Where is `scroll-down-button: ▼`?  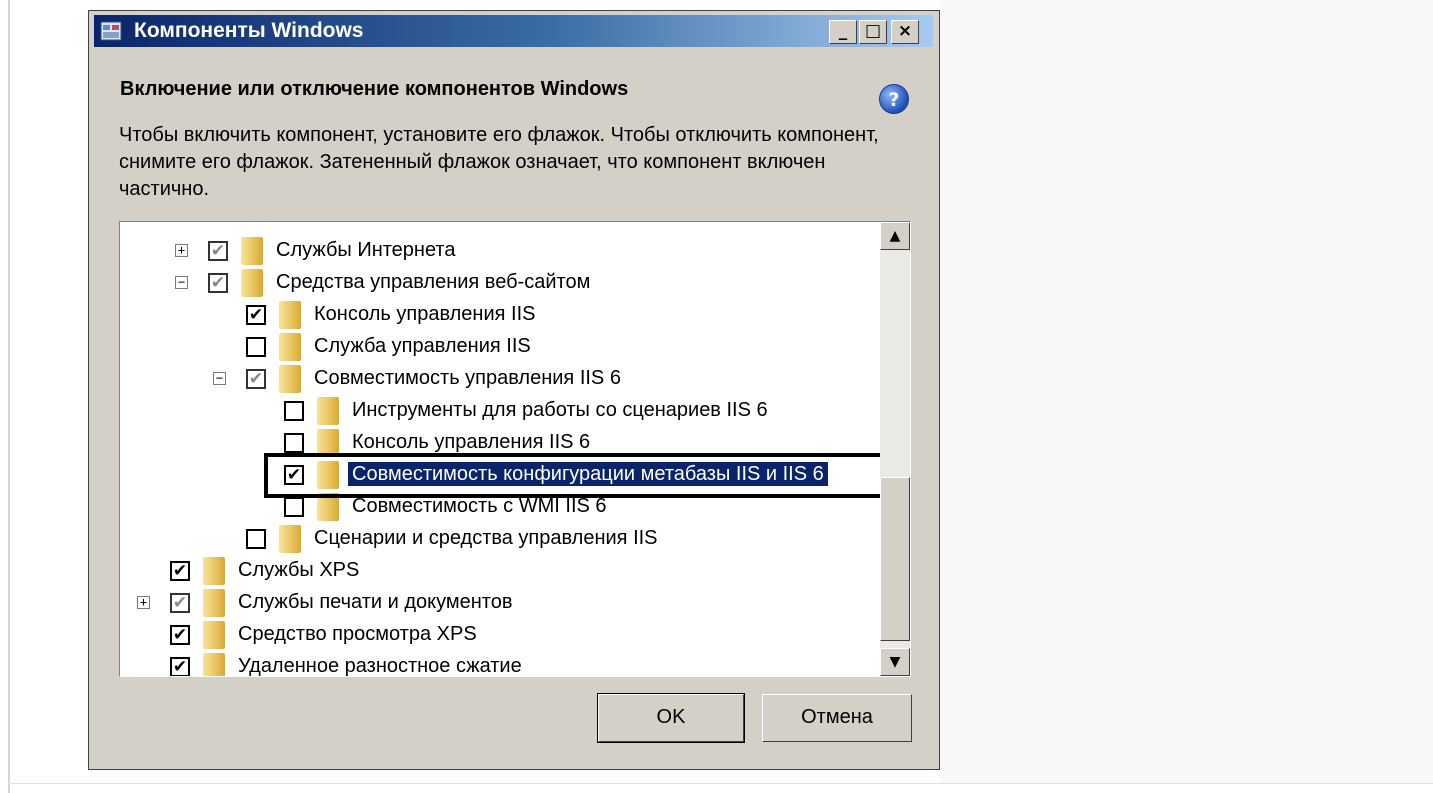 scroll-down-button: ▼ is located at coordinates (895, 662).